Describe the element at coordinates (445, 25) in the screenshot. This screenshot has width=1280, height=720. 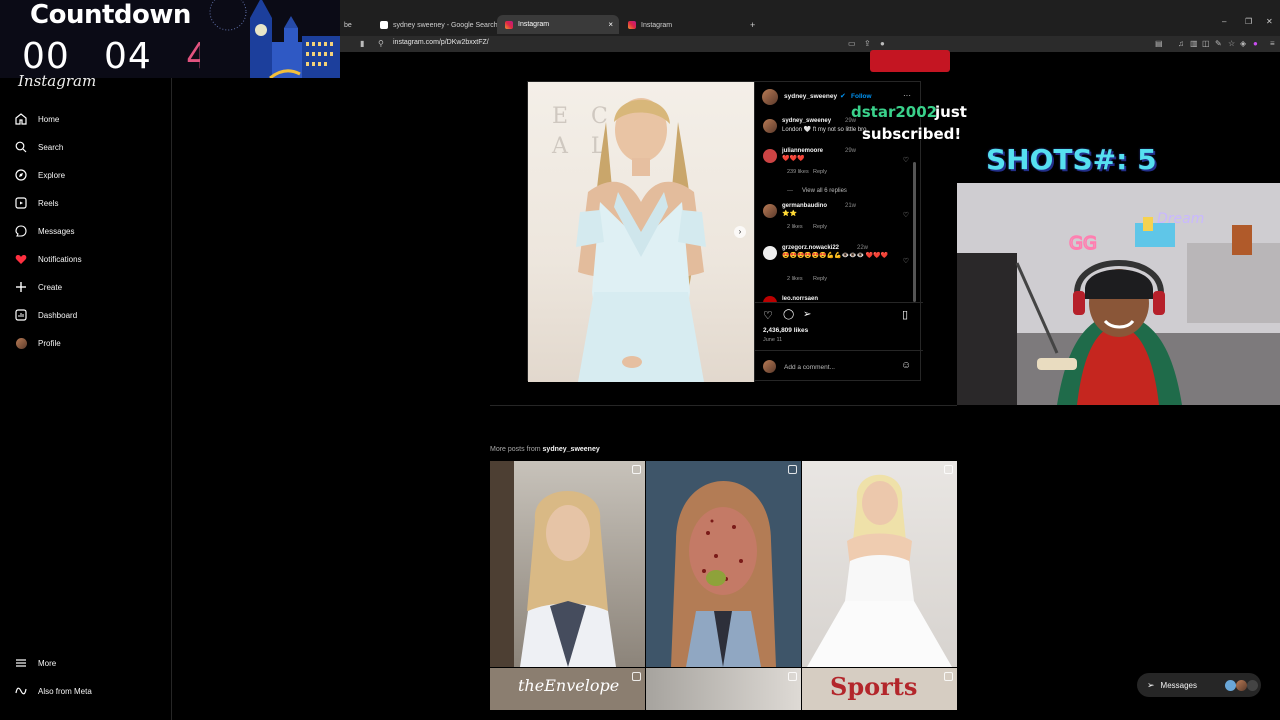
I see `tab-label: sydney sweeney - Google Search` at that location.